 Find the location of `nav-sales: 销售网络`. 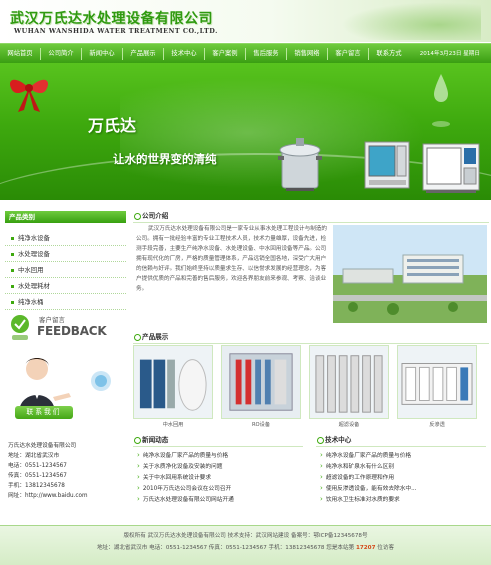

nav-sales: 销售网络 is located at coordinates (307, 54).